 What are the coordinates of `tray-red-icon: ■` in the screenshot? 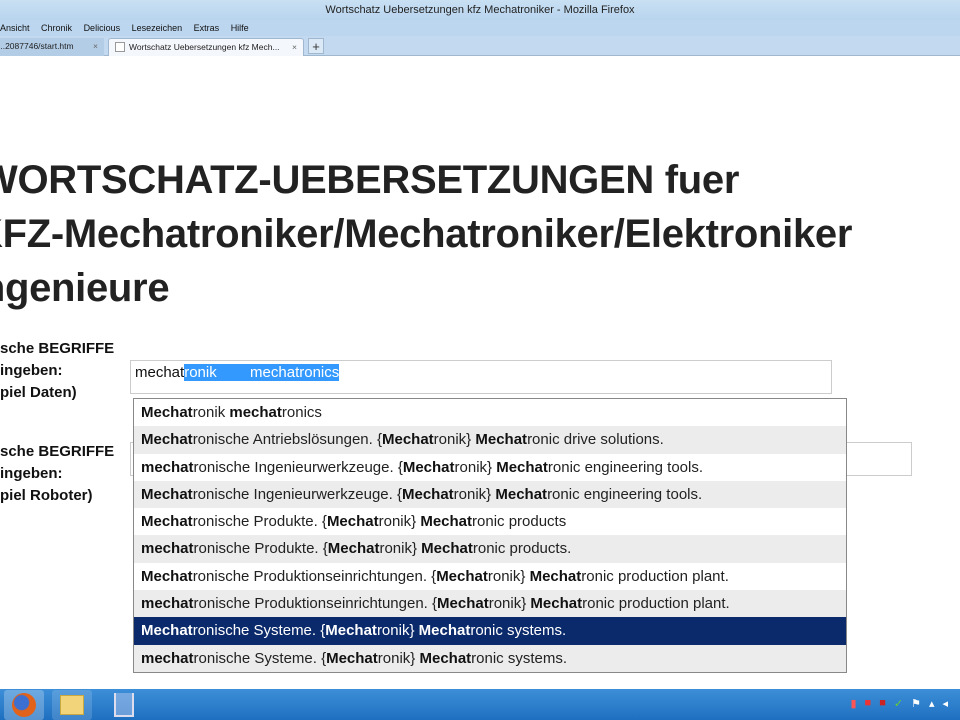 It's located at (882, 703).